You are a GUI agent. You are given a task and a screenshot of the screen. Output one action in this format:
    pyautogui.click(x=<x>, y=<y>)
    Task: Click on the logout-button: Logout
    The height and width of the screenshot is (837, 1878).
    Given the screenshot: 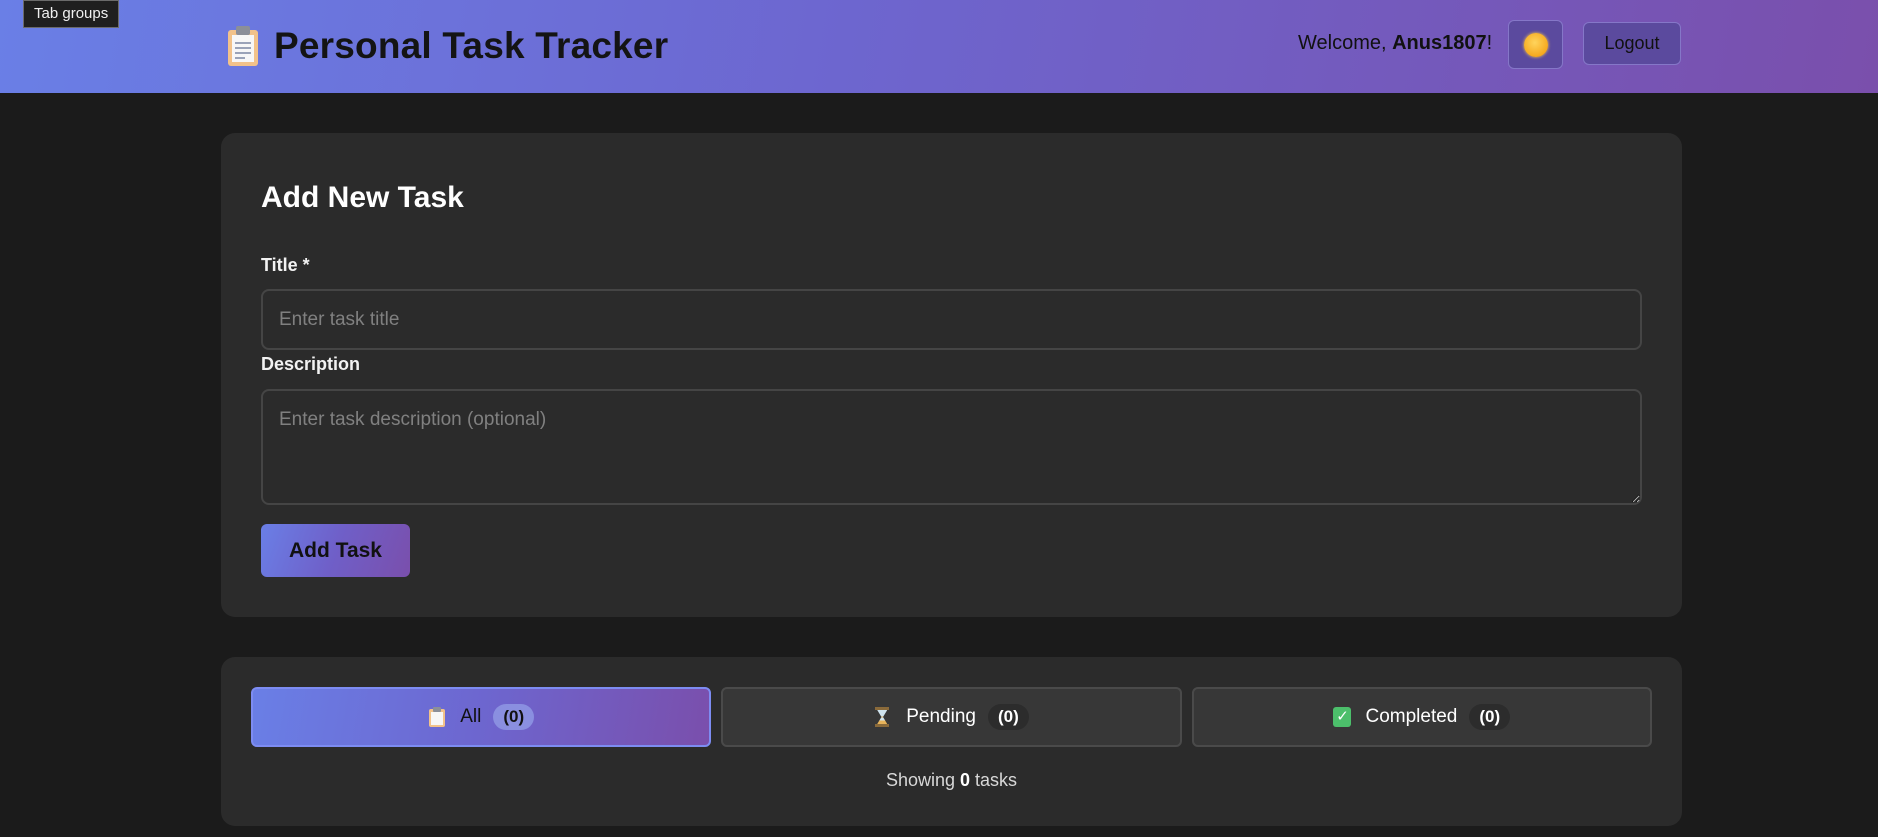 What is the action you would take?
    pyautogui.click(x=1632, y=43)
    